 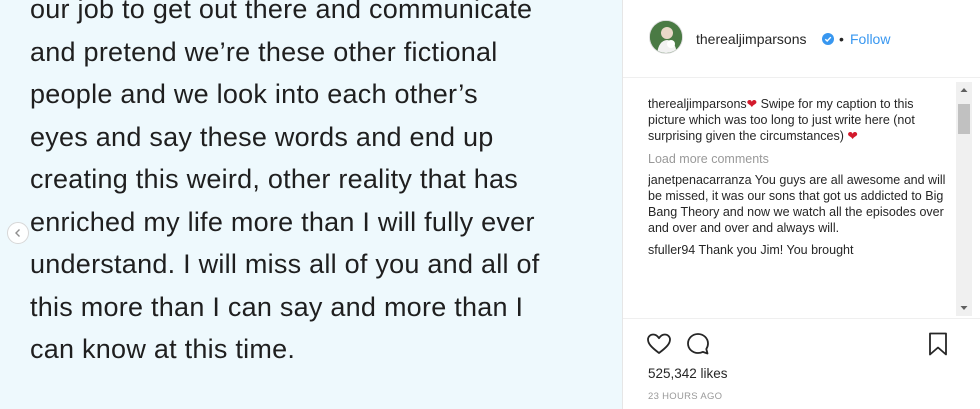 What do you see at coordinates (828, 39) in the screenshot?
I see `verified-badge-icon` at bounding box center [828, 39].